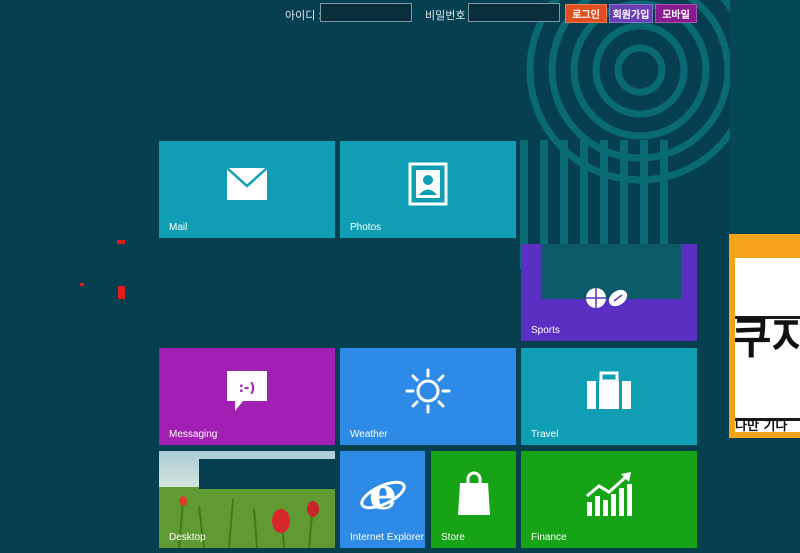 The width and height of the screenshot is (800, 553). Describe the element at coordinates (631, 13) in the screenshot. I see `signup-button: 회원가입` at that location.